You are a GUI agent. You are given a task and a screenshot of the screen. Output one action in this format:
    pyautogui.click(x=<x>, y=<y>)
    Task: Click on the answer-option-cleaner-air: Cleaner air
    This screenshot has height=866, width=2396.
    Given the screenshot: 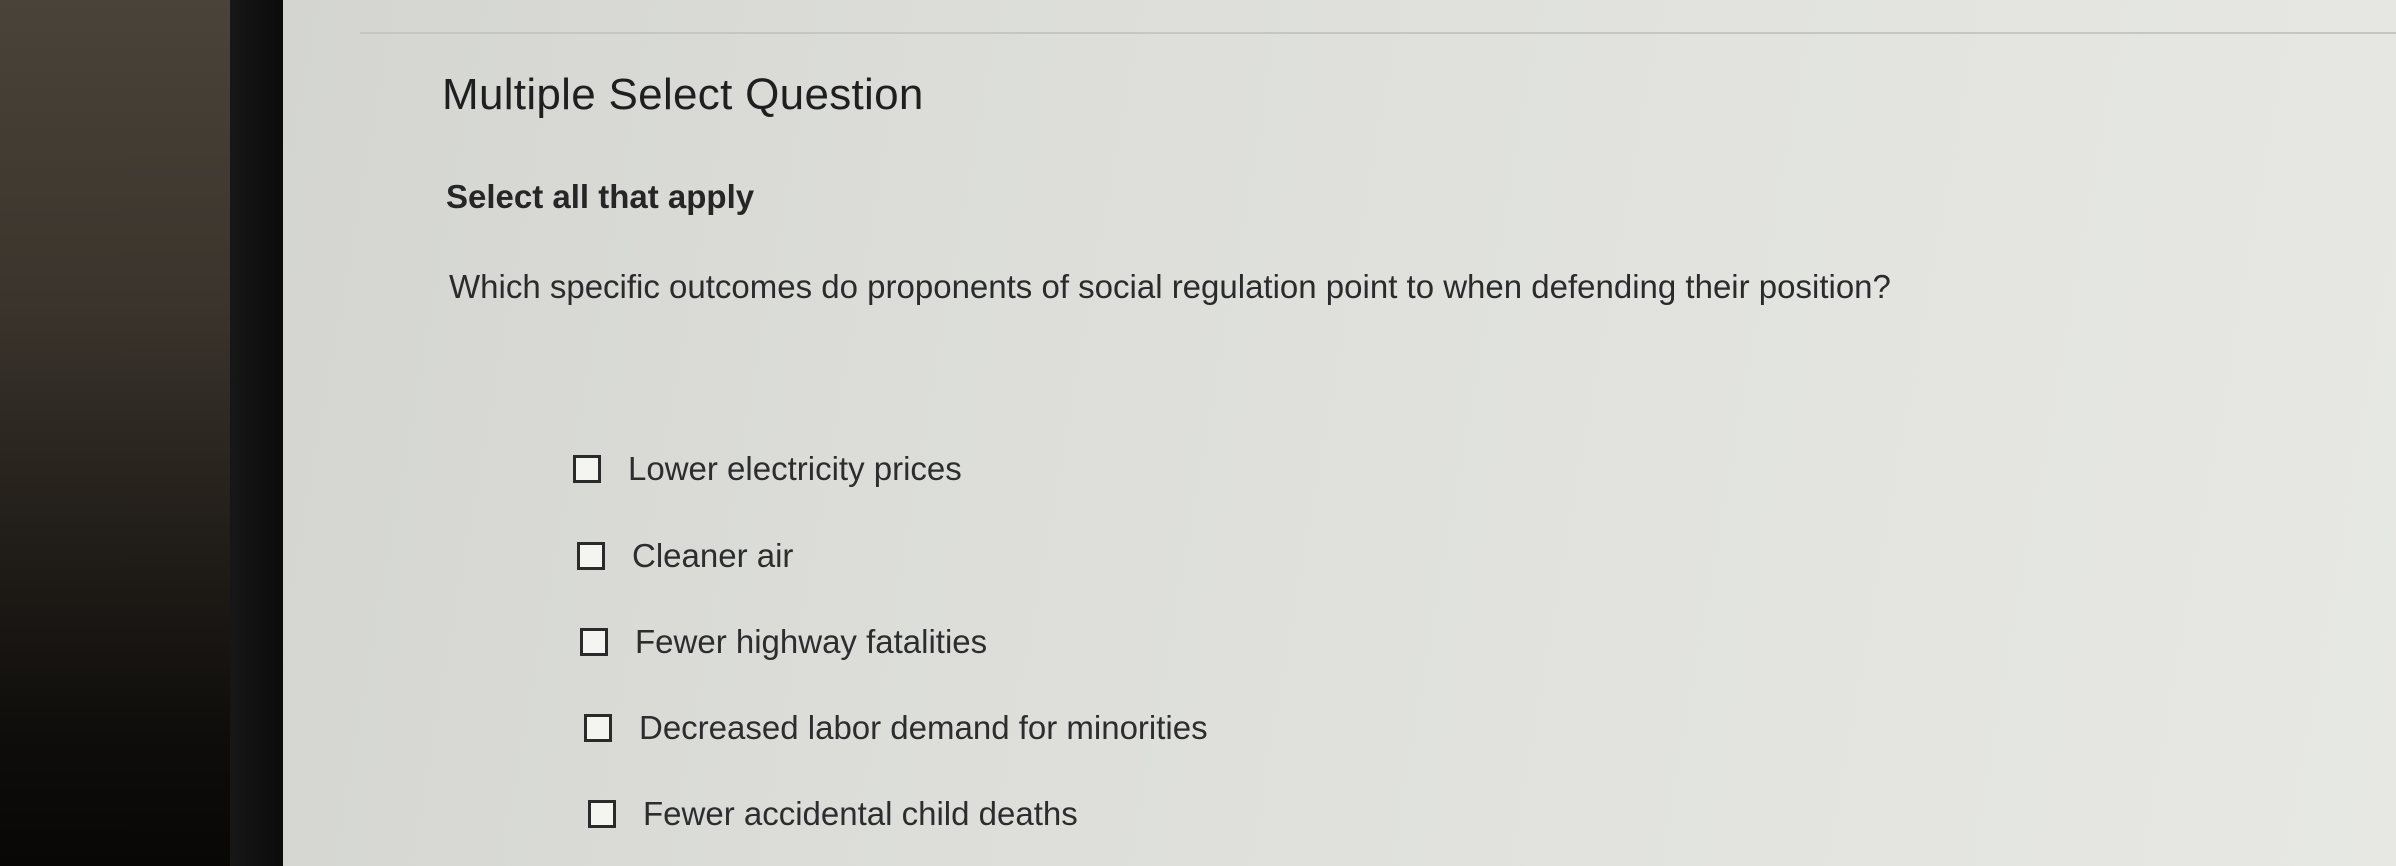 What is the action you would take?
    pyautogui.click(x=685, y=556)
    